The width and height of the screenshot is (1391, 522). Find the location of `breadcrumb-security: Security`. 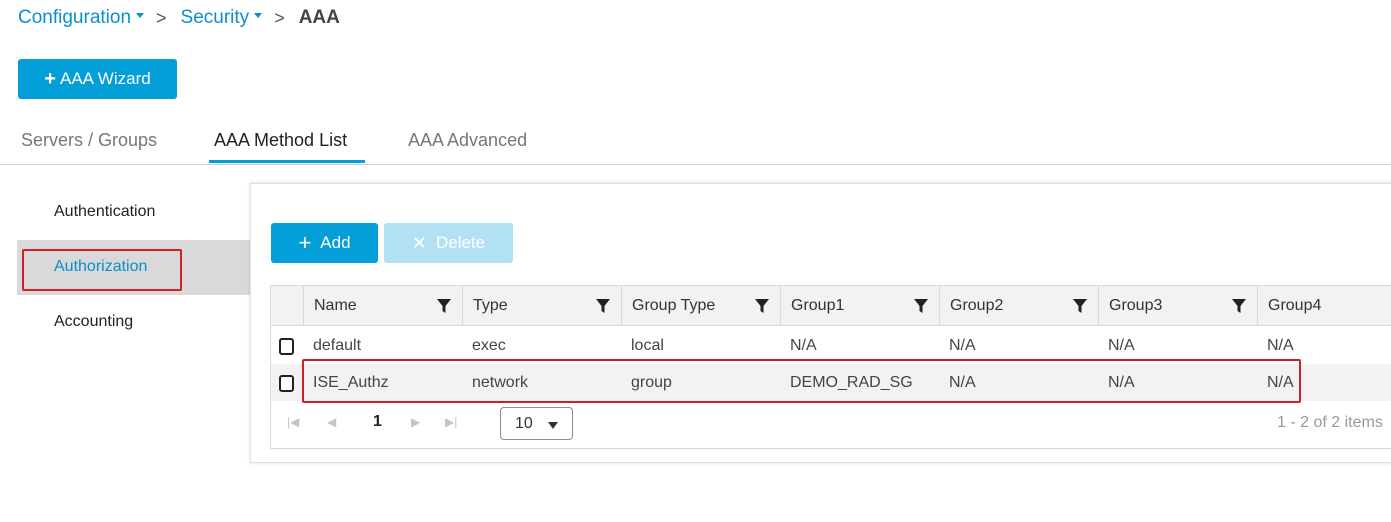

breadcrumb-security: Security is located at coordinates (222, 18).